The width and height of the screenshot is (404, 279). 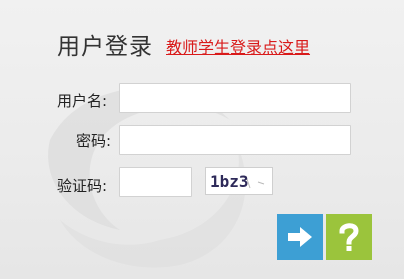 I want to click on password-label: 密码:, so click(x=94, y=141).